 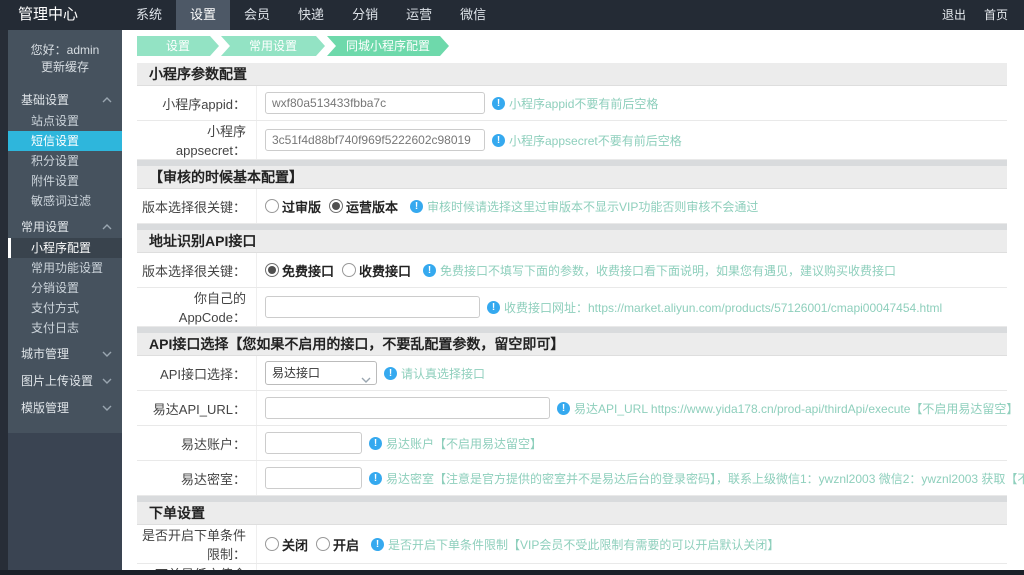 What do you see at coordinates (996, 15) in the screenshot?
I see `topbar-link-2: 首页` at bounding box center [996, 15].